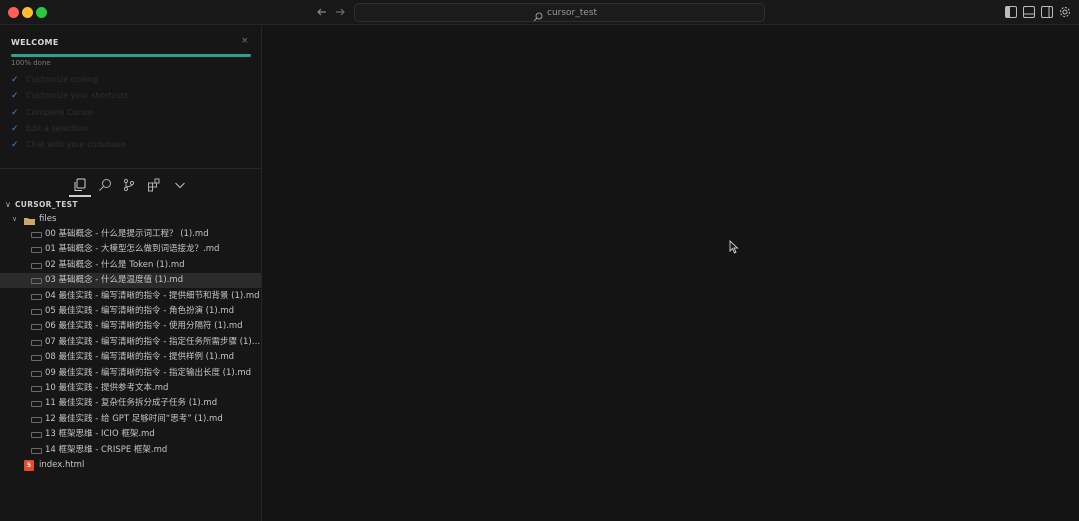 The height and width of the screenshot is (521, 1079). Describe the element at coordinates (49, 129) in the screenshot. I see `welcome-task: ✓ Edit a selection` at that location.